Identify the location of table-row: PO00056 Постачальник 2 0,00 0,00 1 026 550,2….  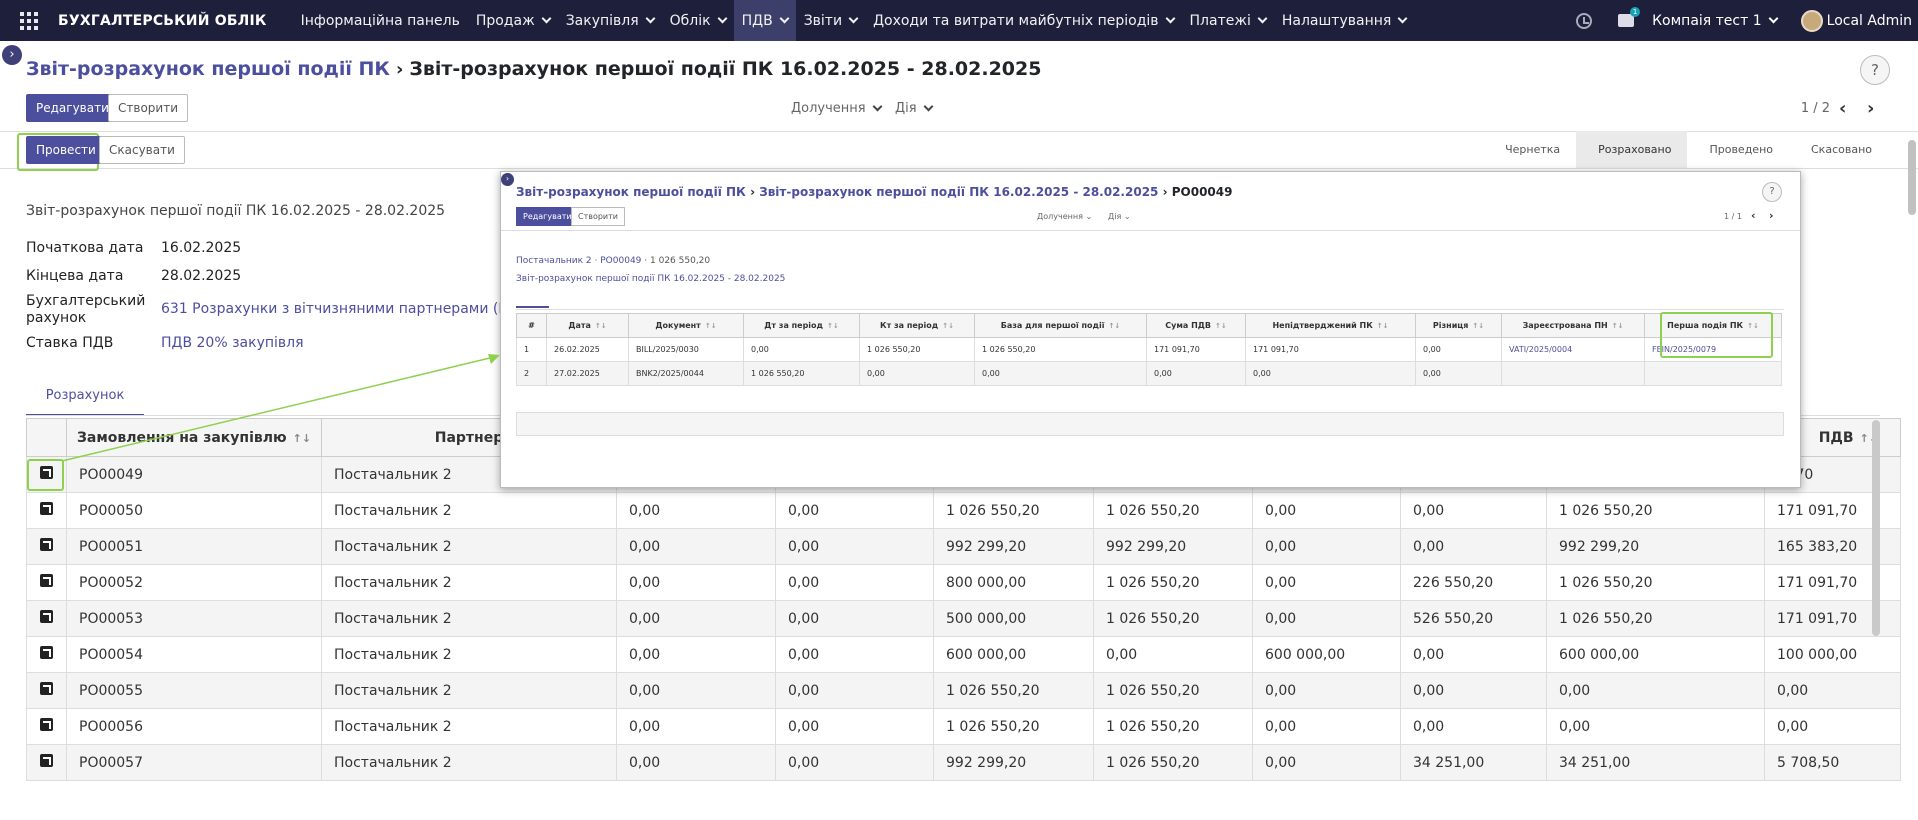
(963, 726).